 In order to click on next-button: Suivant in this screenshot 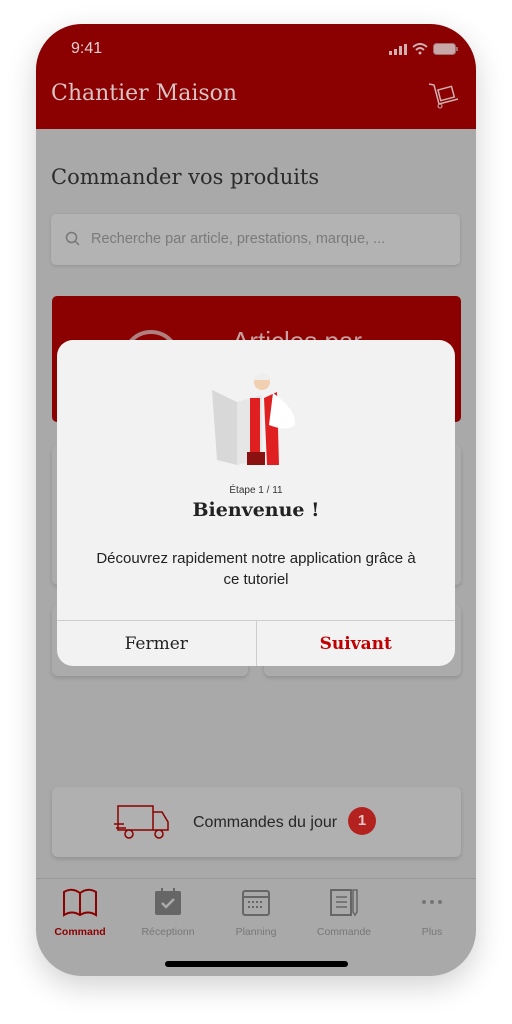, I will do `click(355, 643)`.